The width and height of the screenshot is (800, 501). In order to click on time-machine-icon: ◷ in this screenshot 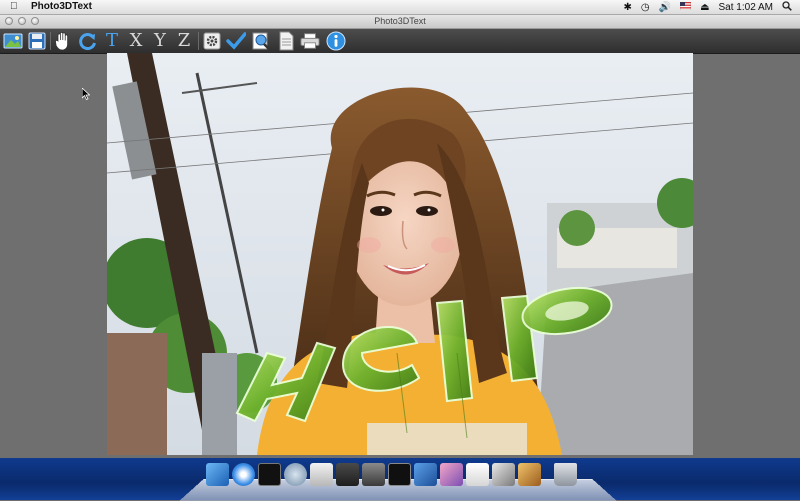, I will do `click(645, 8)`.